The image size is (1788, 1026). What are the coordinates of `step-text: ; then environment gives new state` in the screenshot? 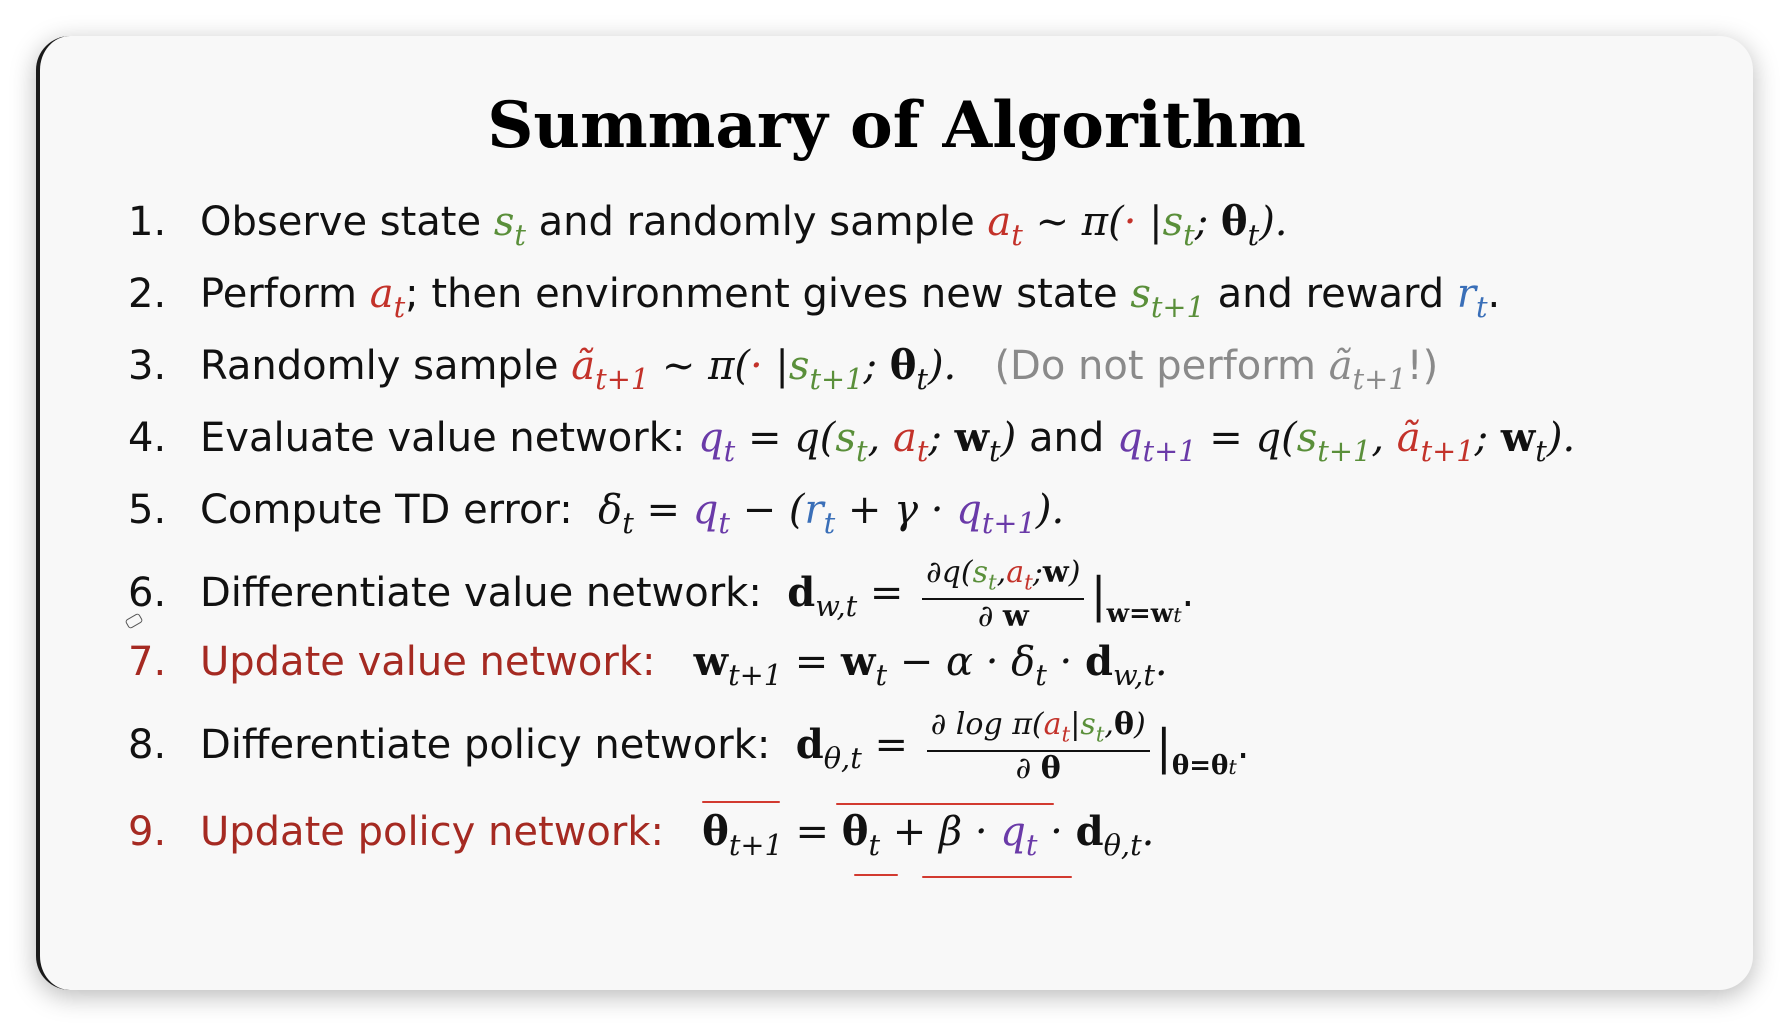 It's located at (761, 294).